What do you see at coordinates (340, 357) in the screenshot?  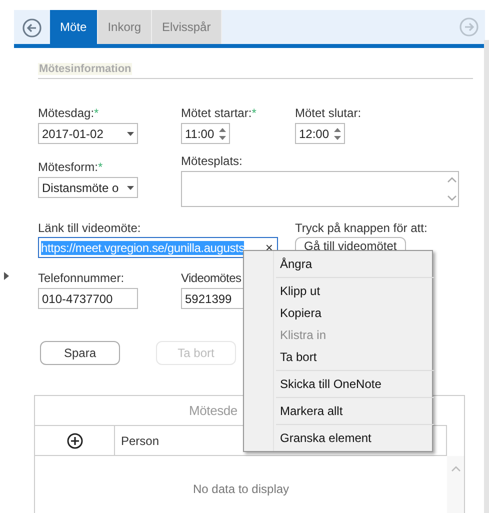 I see `menu-item: Ta bort` at bounding box center [340, 357].